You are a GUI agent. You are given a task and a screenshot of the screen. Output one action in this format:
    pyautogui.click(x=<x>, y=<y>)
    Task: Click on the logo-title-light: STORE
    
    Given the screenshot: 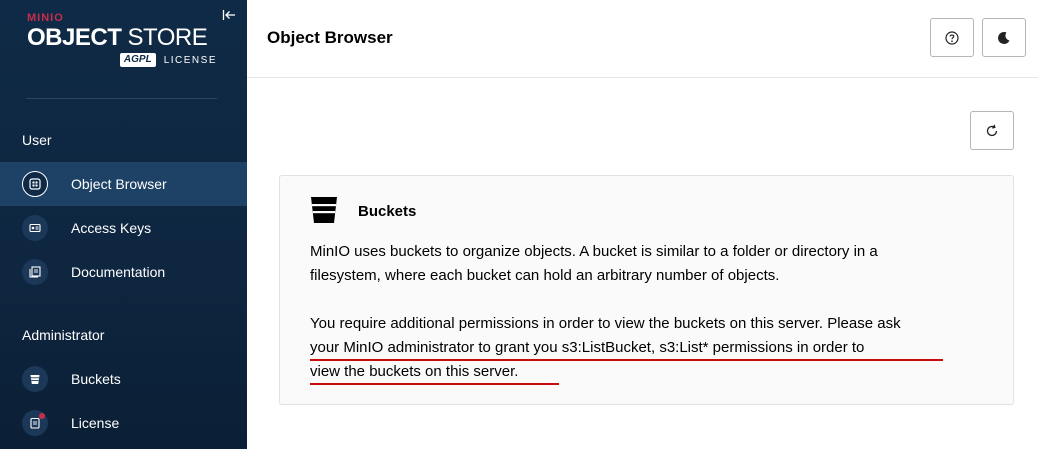 What is the action you would take?
    pyautogui.click(x=167, y=37)
    